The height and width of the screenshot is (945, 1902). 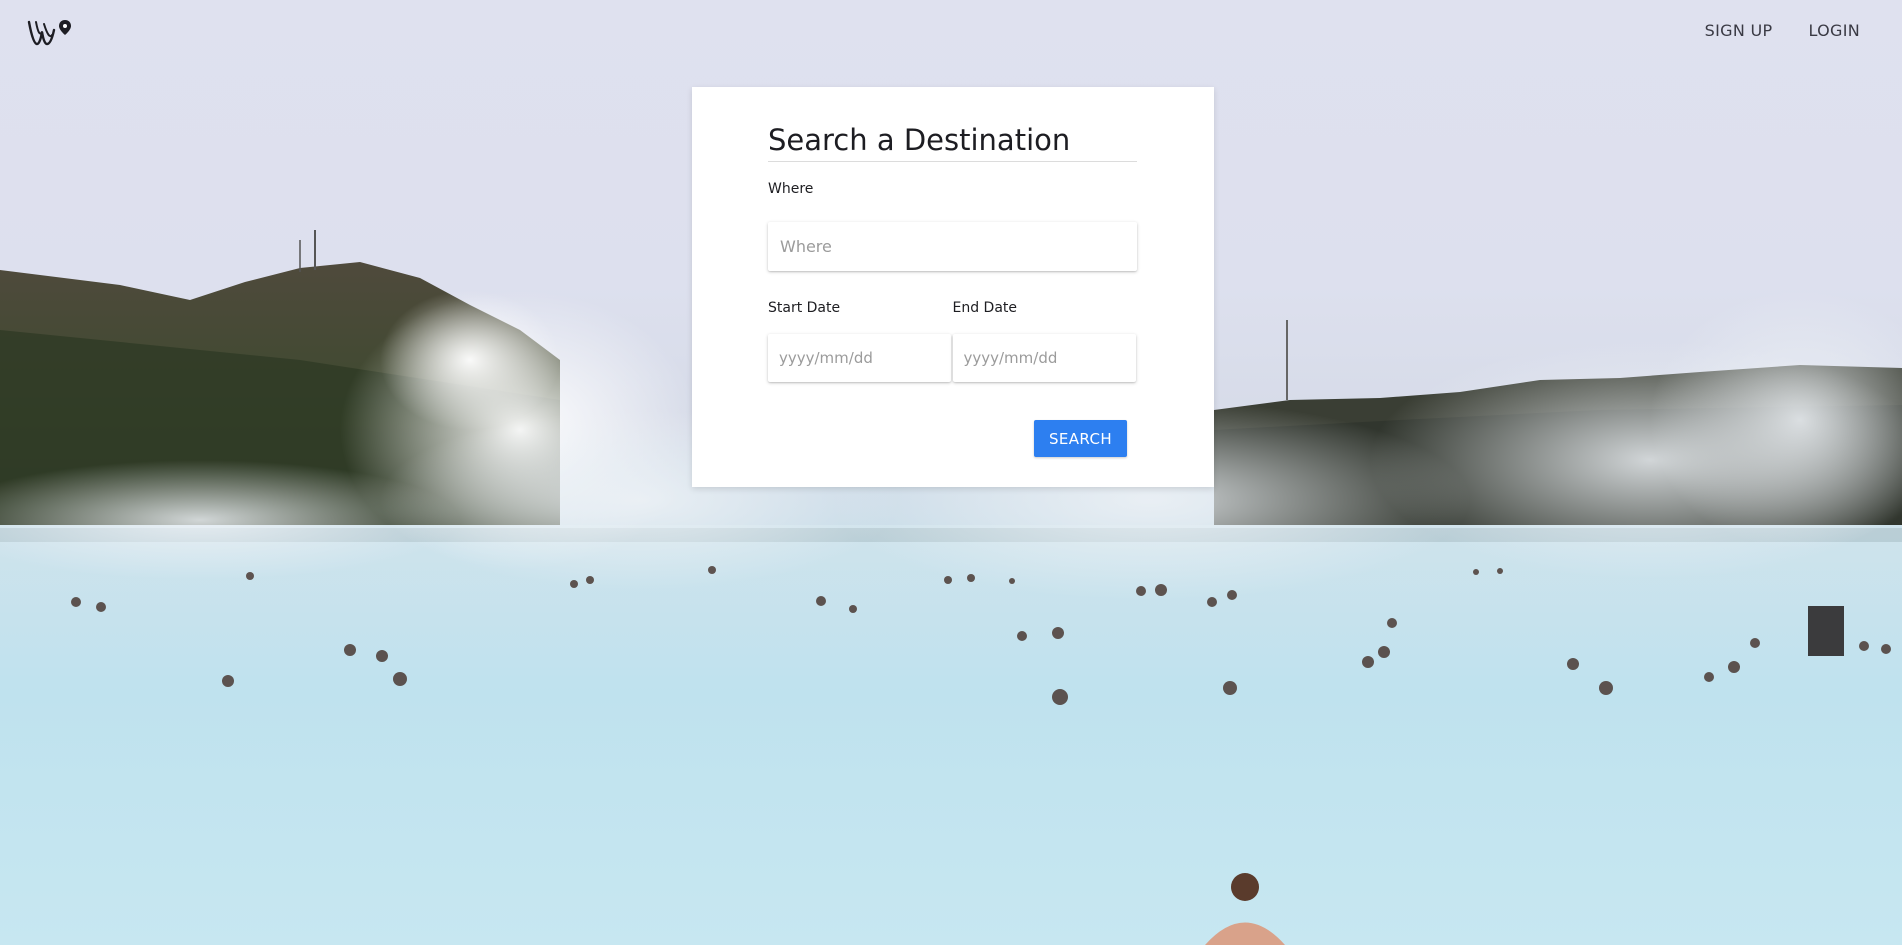 What do you see at coordinates (859, 358) in the screenshot?
I see `start-date-input` at bounding box center [859, 358].